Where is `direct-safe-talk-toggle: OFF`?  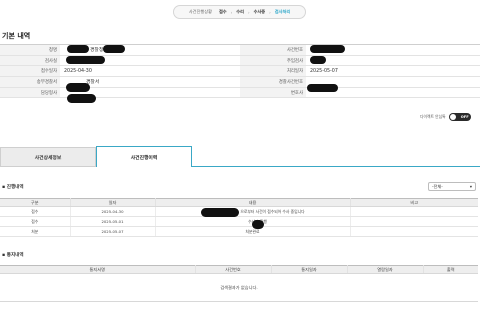 direct-safe-talk-toggle: OFF is located at coordinates (459, 117).